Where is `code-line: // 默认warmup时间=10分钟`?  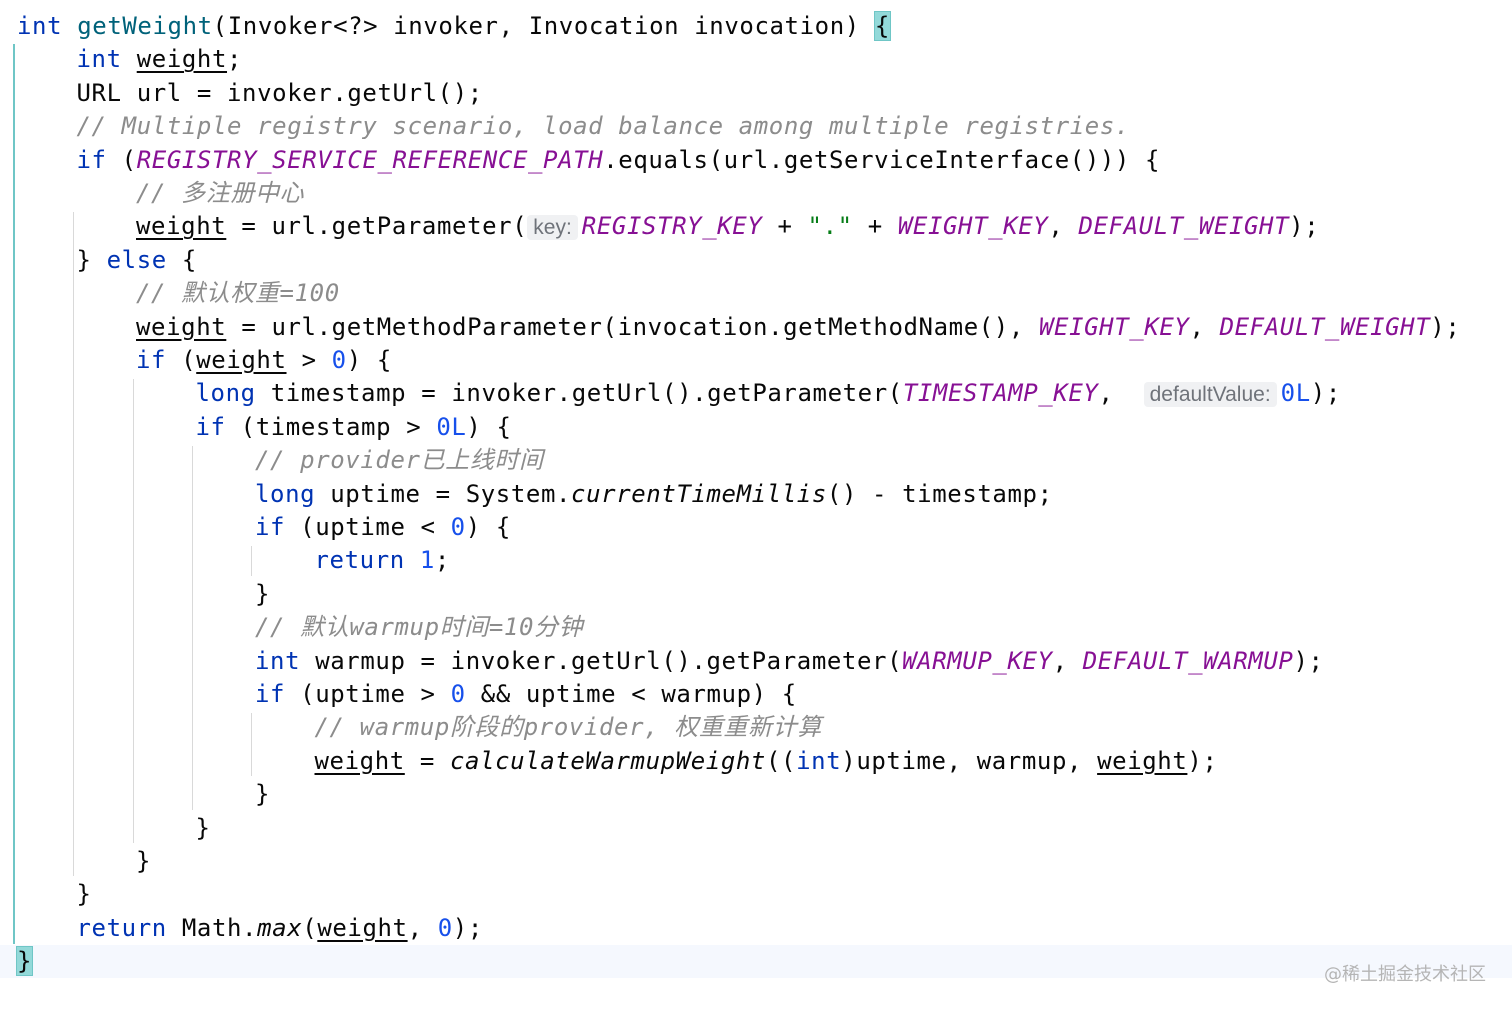 code-line: // 默认warmup时间=10分钟 is located at coordinates (419, 627).